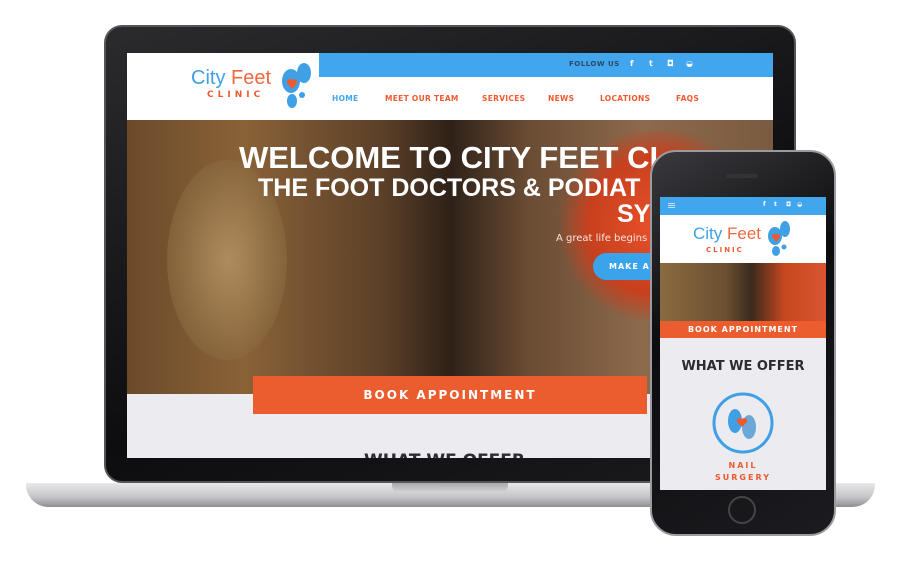  I want to click on nav-services: SERVICES, so click(503, 98).